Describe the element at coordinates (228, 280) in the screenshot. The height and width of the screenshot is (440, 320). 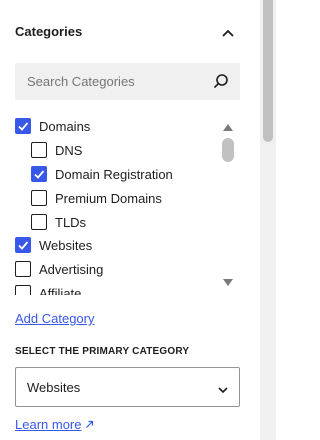
I see `scroll-down-arrow-icon` at that location.